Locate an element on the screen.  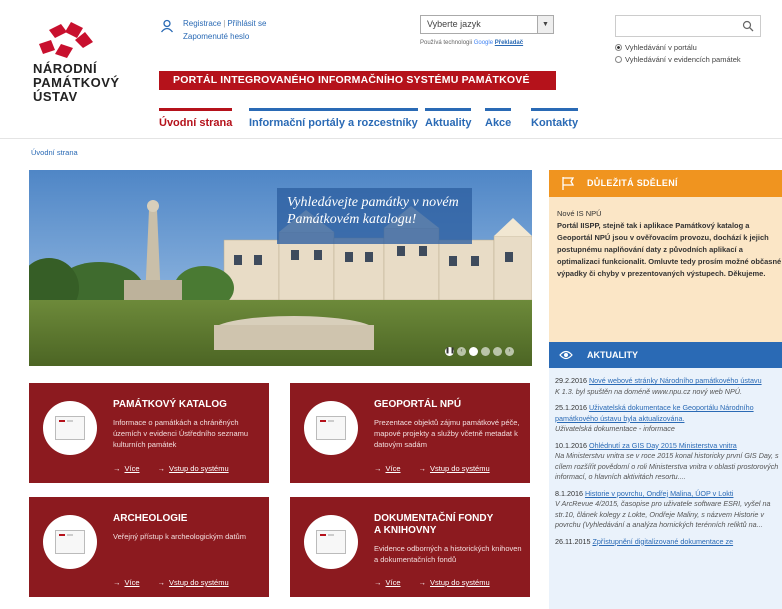
breadcrumb: Úvodní strana is located at coordinates (54, 152).